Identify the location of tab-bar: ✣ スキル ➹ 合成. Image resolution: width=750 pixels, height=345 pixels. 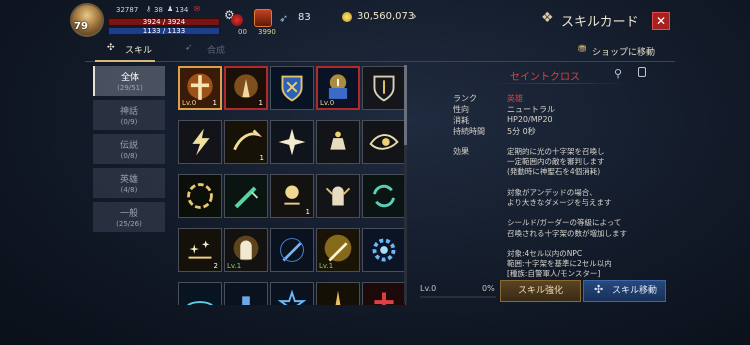
(380, 51).